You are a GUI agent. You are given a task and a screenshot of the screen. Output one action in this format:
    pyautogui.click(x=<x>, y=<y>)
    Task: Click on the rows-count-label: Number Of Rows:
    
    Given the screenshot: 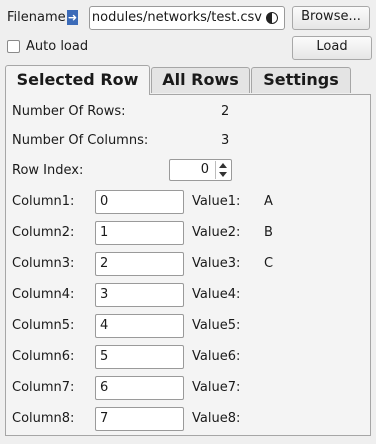 What is the action you would take?
    pyautogui.click(x=69, y=111)
    